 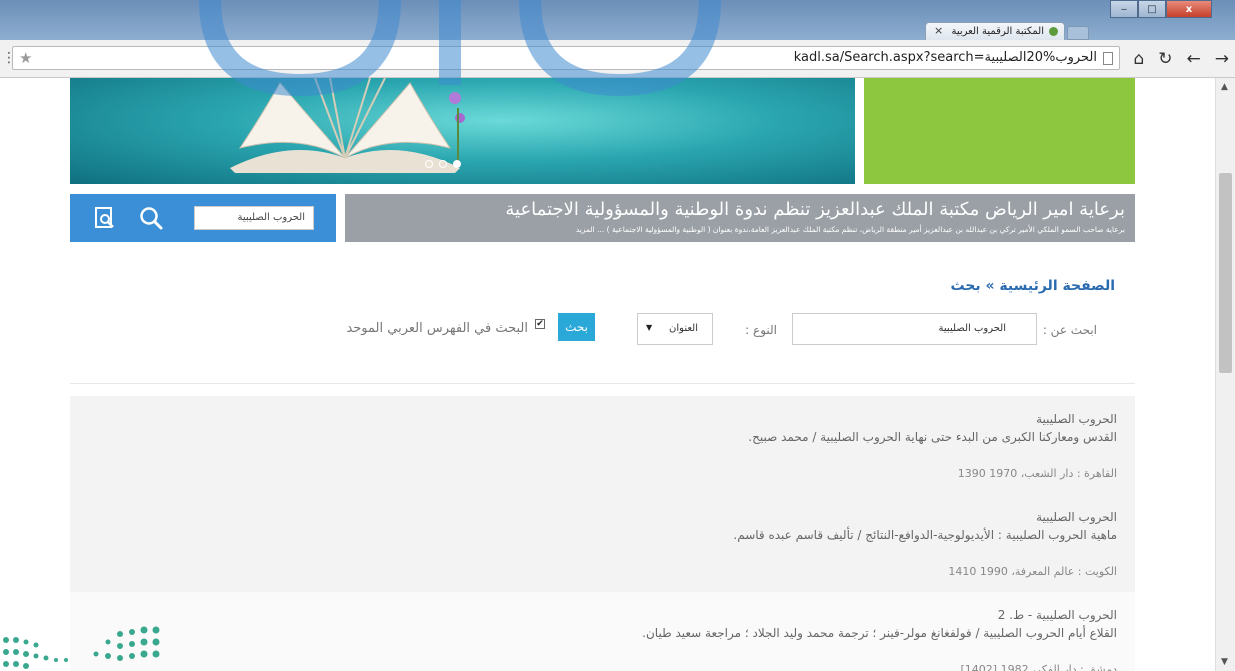 What do you see at coordinates (938, 30) in the screenshot?
I see `tab-close-icon: ×` at bounding box center [938, 30].